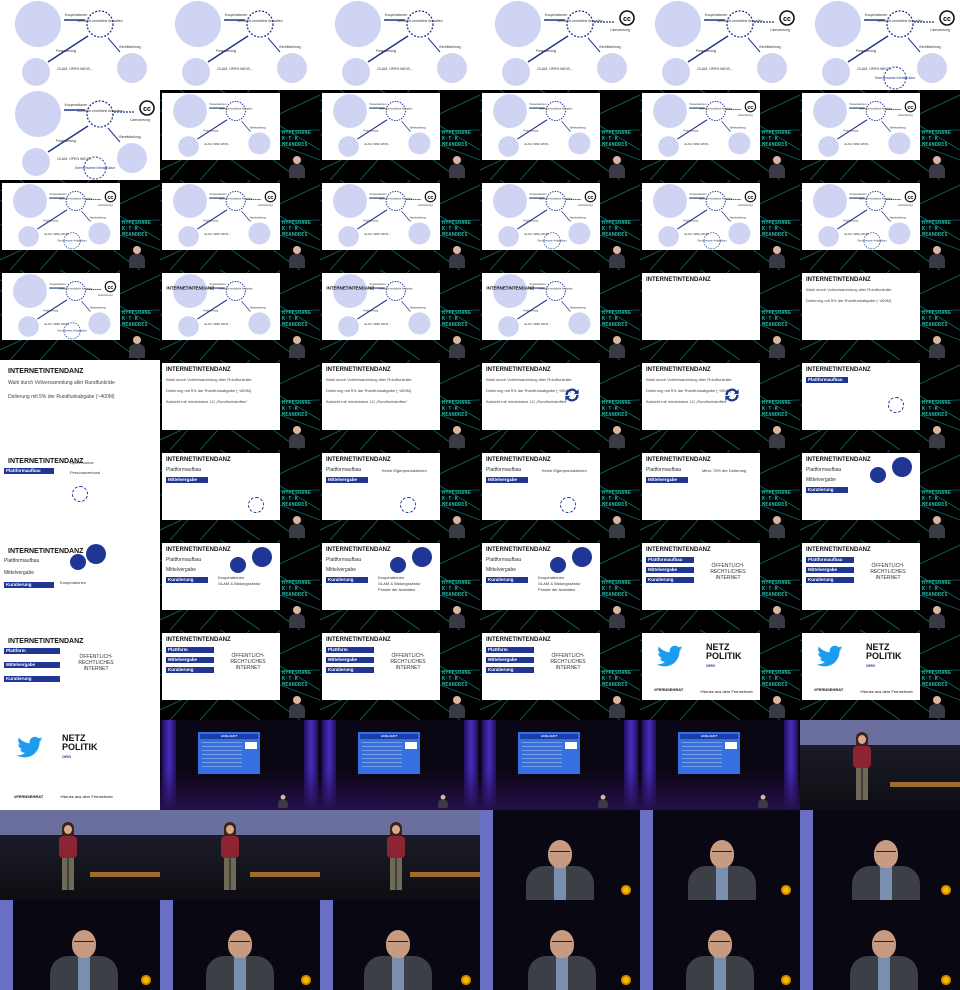 The image size is (960, 990). What do you see at coordinates (560, 883) in the screenshot?
I see `speaker-shirt` at bounding box center [560, 883].